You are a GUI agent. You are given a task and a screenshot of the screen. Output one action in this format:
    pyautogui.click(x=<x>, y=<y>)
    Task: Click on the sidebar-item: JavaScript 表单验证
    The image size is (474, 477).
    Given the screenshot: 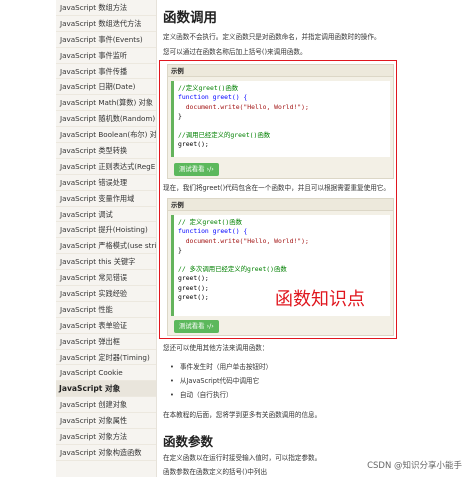 What is the action you would take?
    pyautogui.click(x=106, y=326)
    